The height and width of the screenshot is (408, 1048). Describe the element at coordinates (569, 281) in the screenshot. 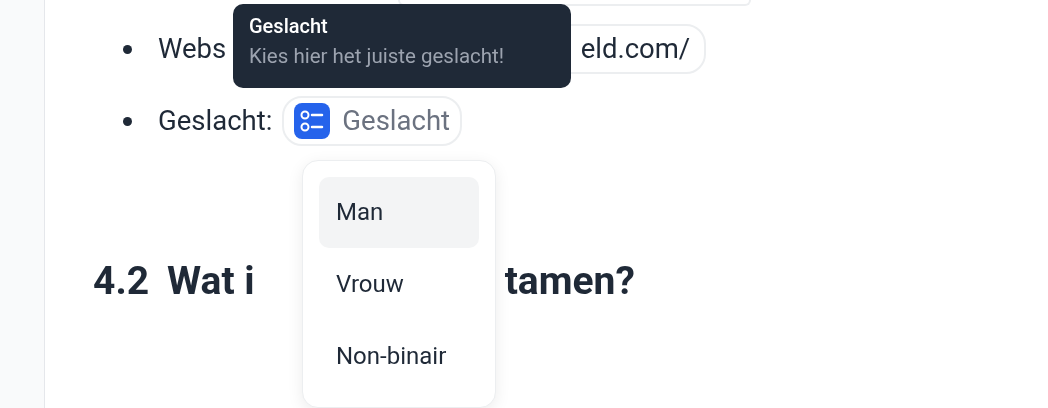

I see `heading-text: tamen?` at that location.